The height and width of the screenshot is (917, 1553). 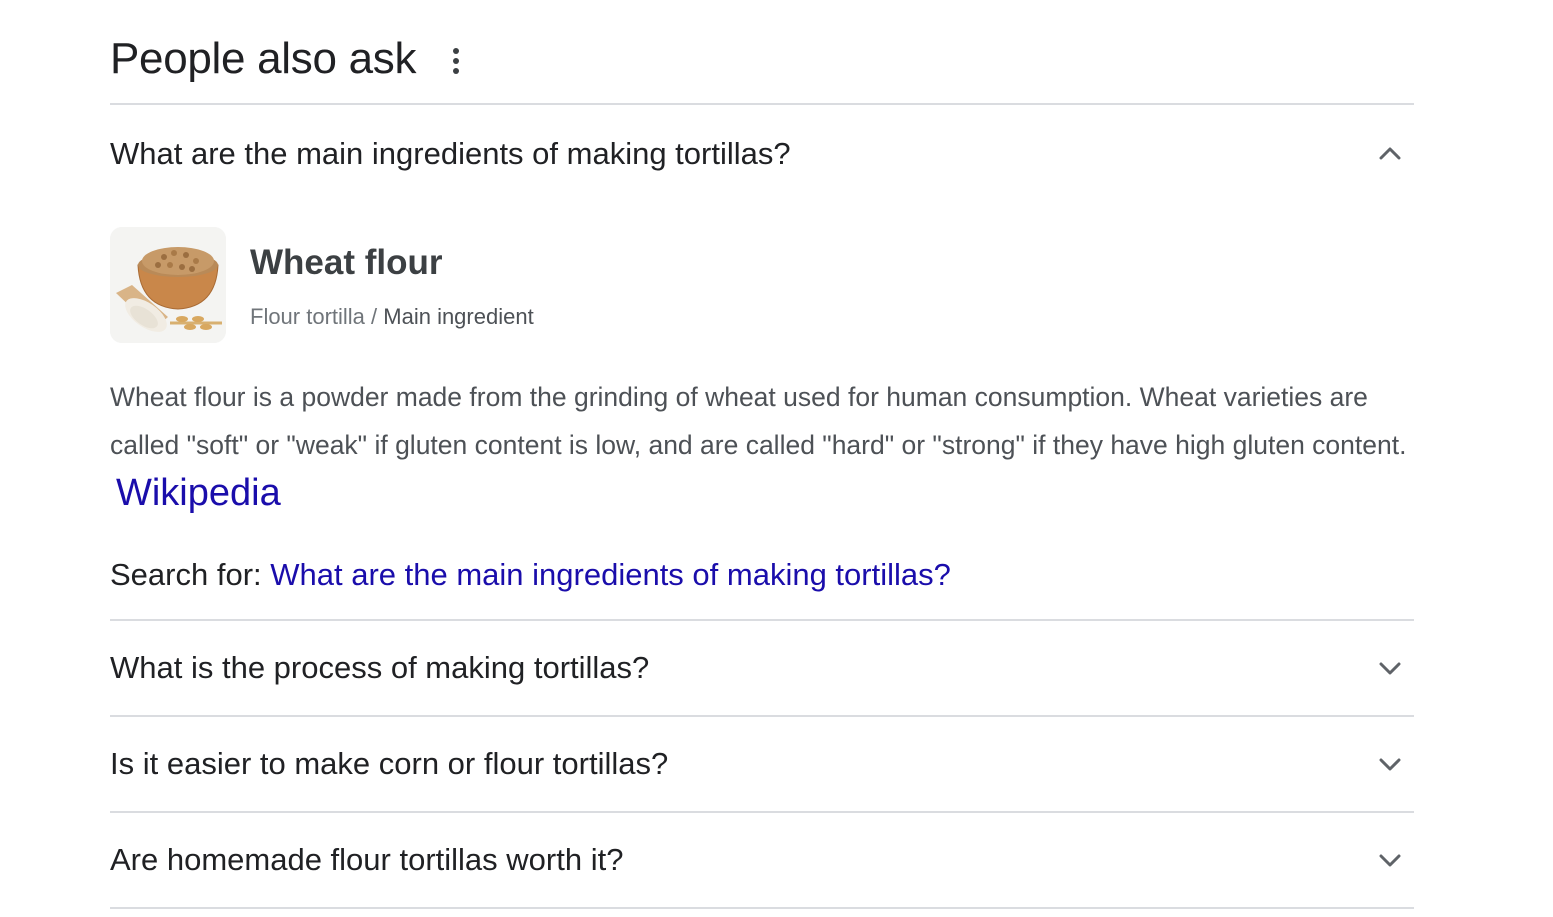 What do you see at coordinates (458, 316) in the screenshot?
I see `answer-subtitle-main: Main ingredient` at bounding box center [458, 316].